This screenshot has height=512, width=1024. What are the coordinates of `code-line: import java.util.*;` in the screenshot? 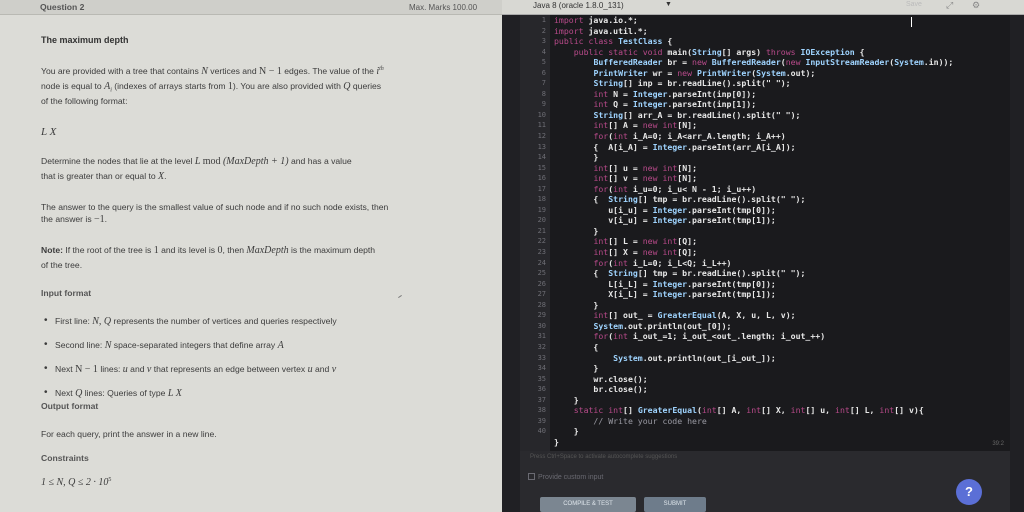 It's located at (780, 31).